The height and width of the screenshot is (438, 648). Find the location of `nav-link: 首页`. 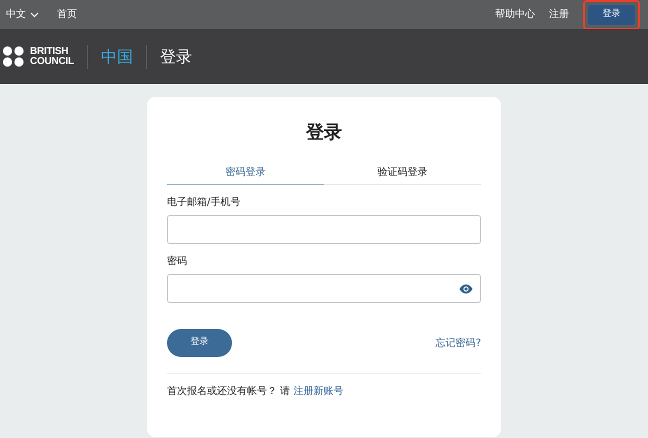

nav-link: 首页 is located at coordinates (67, 14).